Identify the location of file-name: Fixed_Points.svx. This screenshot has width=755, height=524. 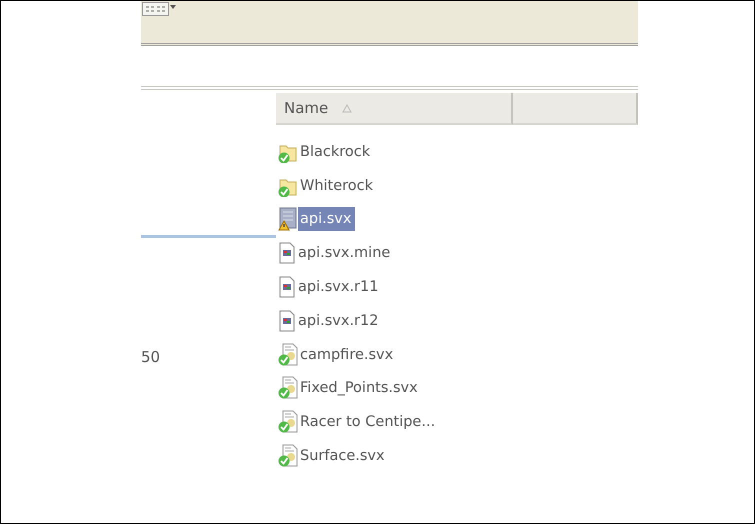
(360, 388).